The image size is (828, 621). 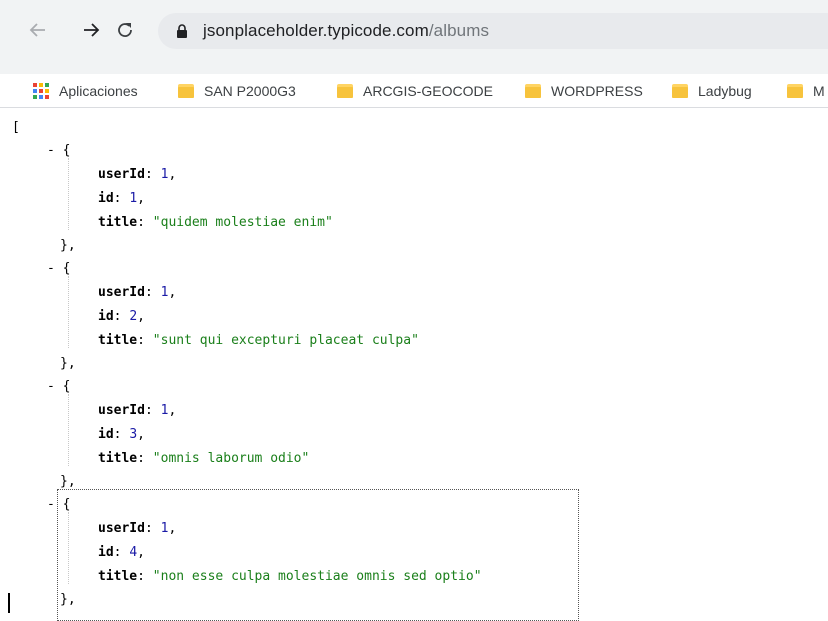 What do you see at coordinates (428, 90) in the screenshot?
I see `bookmark-label: ARCGIS-GEOCODE` at bounding box center [428, 90].